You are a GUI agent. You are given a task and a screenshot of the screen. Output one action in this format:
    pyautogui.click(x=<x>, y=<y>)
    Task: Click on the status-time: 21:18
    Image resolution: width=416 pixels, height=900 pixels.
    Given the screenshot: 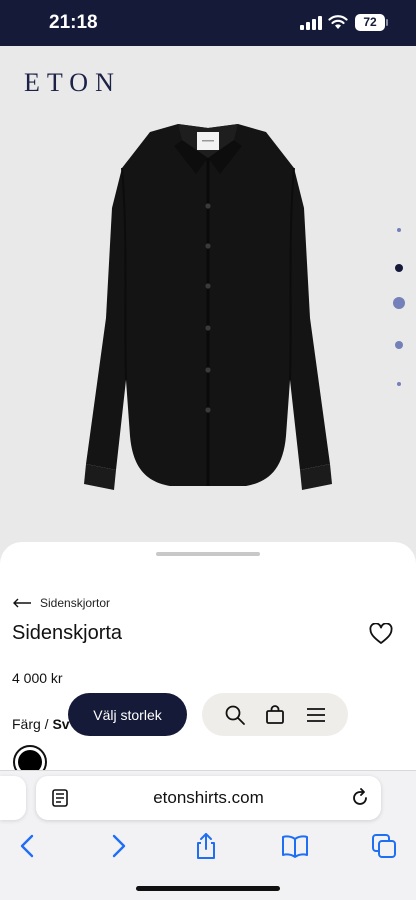 What is the action you would take?
    pyautogui.click(x=73, y=22)
    